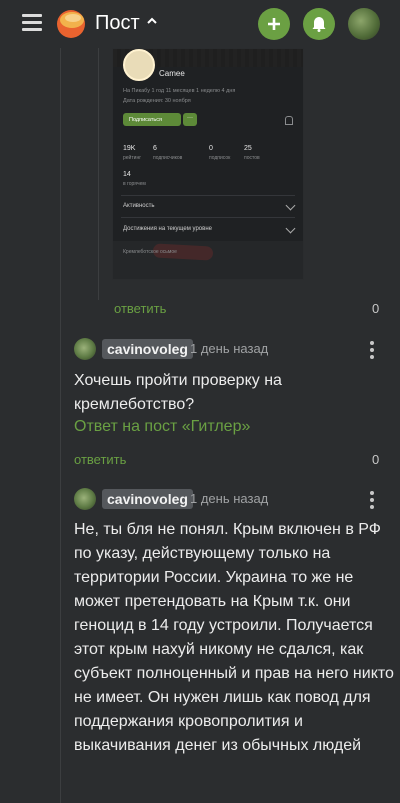  What do you see at coordinates (178, 392) in the screenshot?
I see `comment-text: Хочешь пройти проверку на кремлеботство?` at bounding box center [178, 392].